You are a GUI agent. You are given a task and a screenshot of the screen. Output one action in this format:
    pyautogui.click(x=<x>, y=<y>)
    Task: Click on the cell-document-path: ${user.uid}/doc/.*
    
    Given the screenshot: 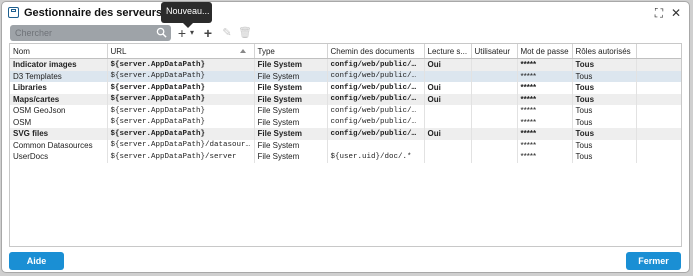 What is the action you would take?
    pyautogui.click(x=376, y=157)
    